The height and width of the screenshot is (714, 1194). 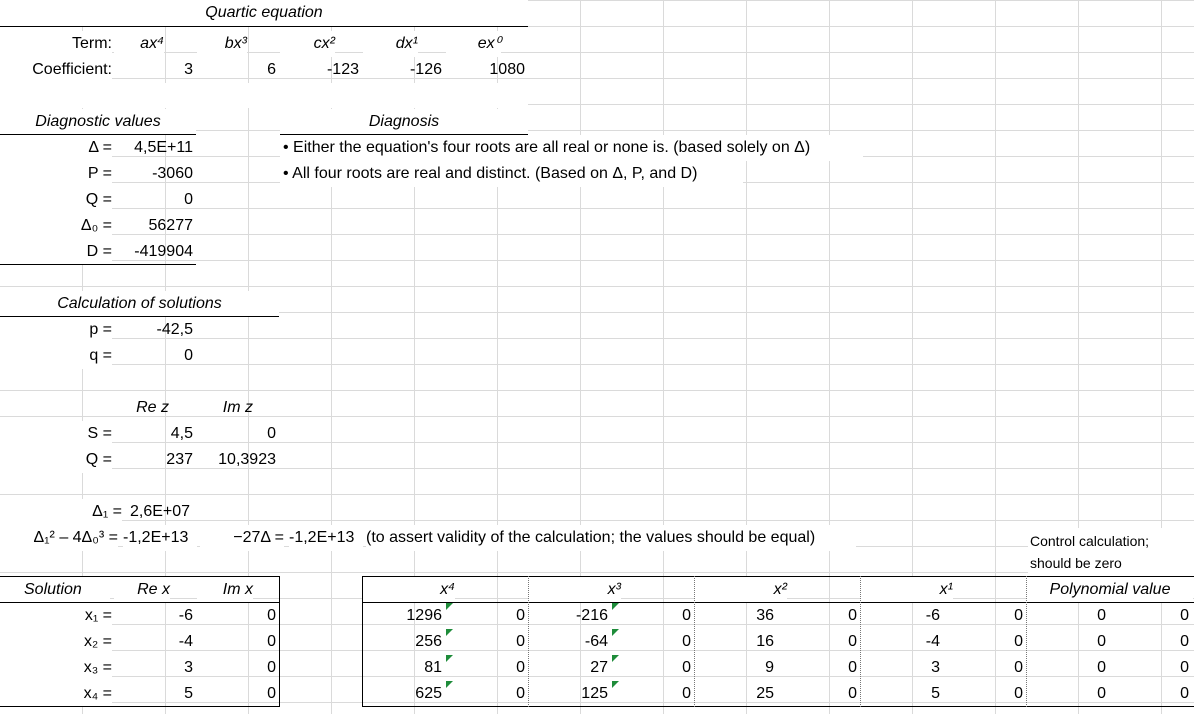 What do you see at coordinates (473, 44) in the screenshot?
I see `term-ex0: ex⁰` at bounding box center [473, 44].